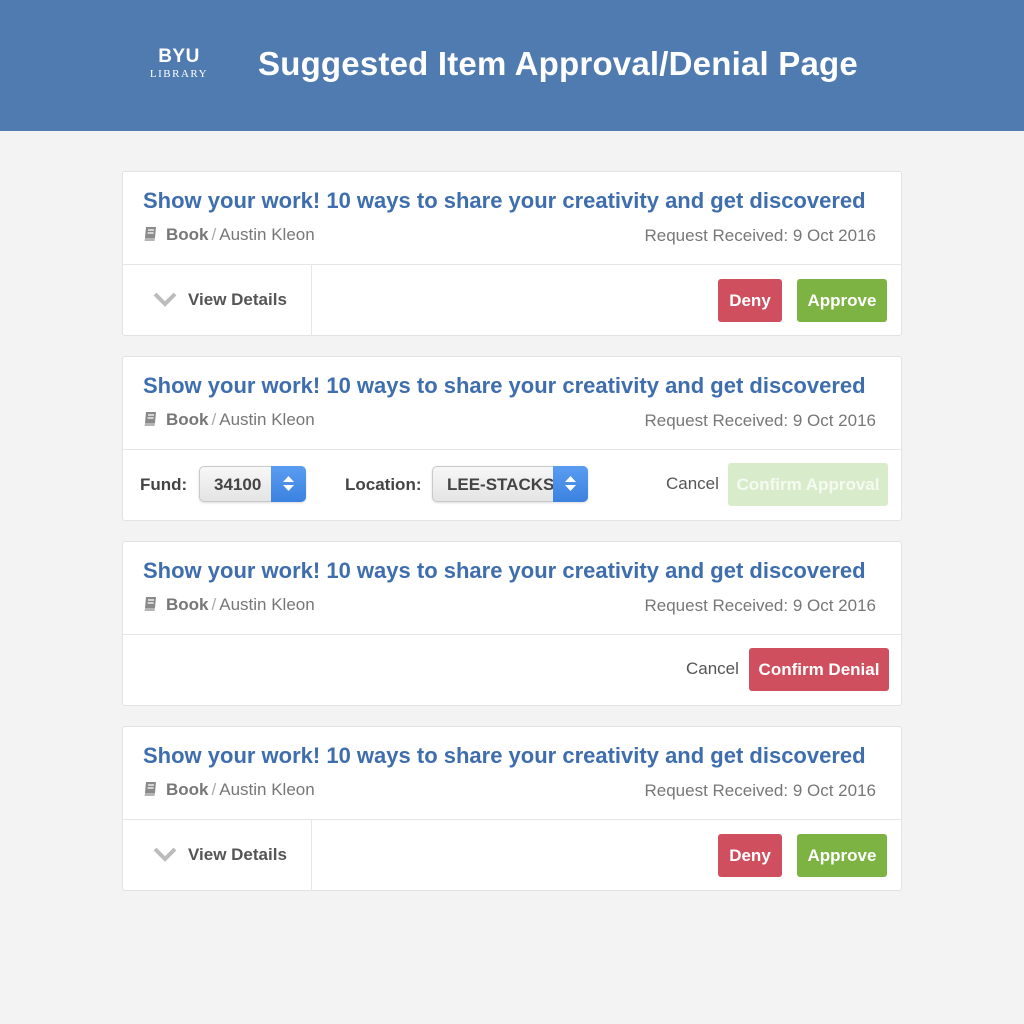 Image resolution: width=1024 pixels, height=1024 pixels. I want to click on denial-form: Cancel Confirm Denial, so click(512, 670).